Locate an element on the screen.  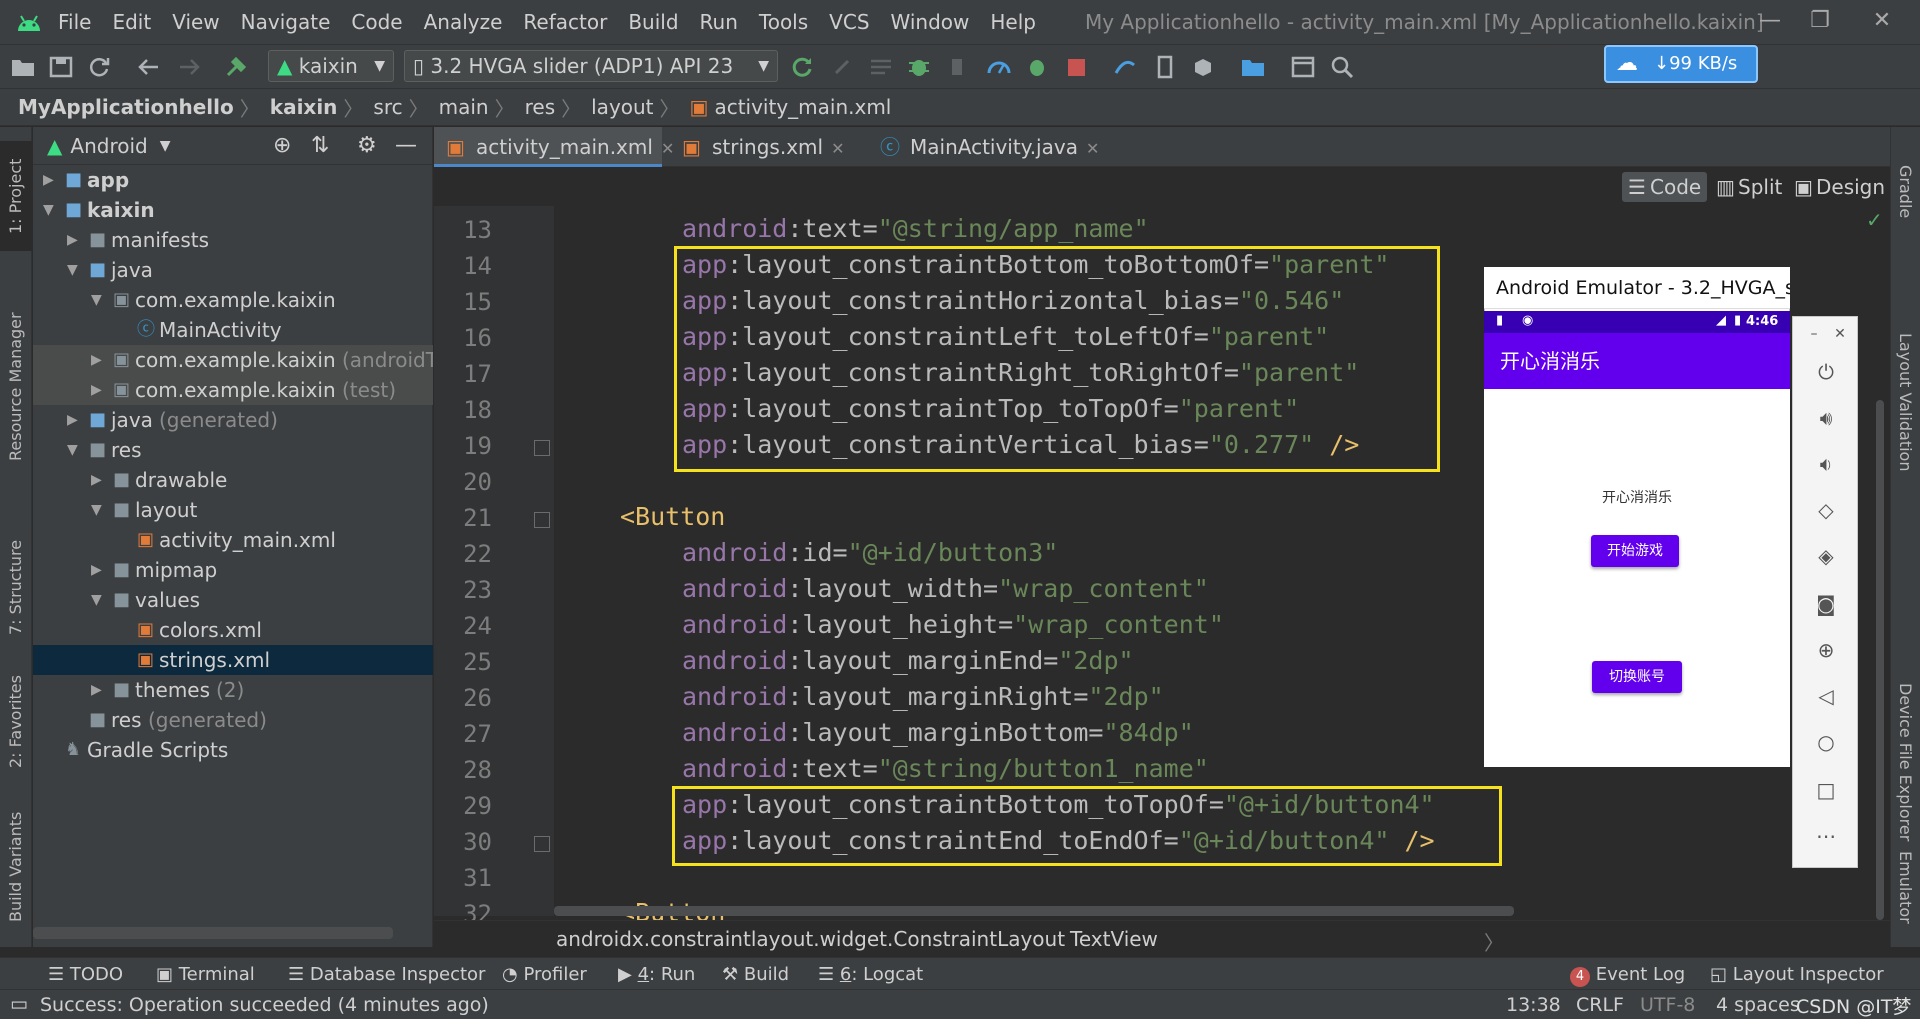
tree-item: ▼ ■ layout is located at coordinates (233, 510).